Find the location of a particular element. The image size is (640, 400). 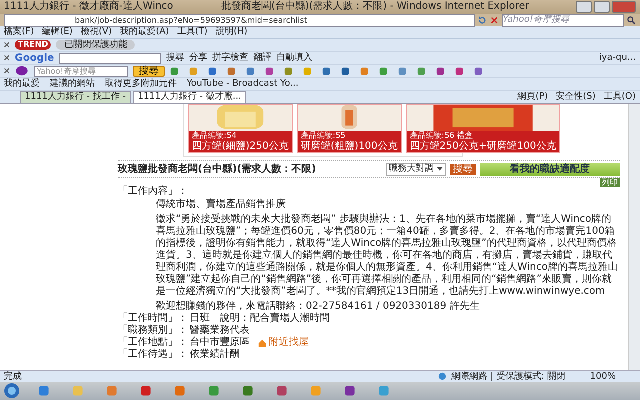

favorites-button: 我的最愛 is located at coordinates (22, 84).